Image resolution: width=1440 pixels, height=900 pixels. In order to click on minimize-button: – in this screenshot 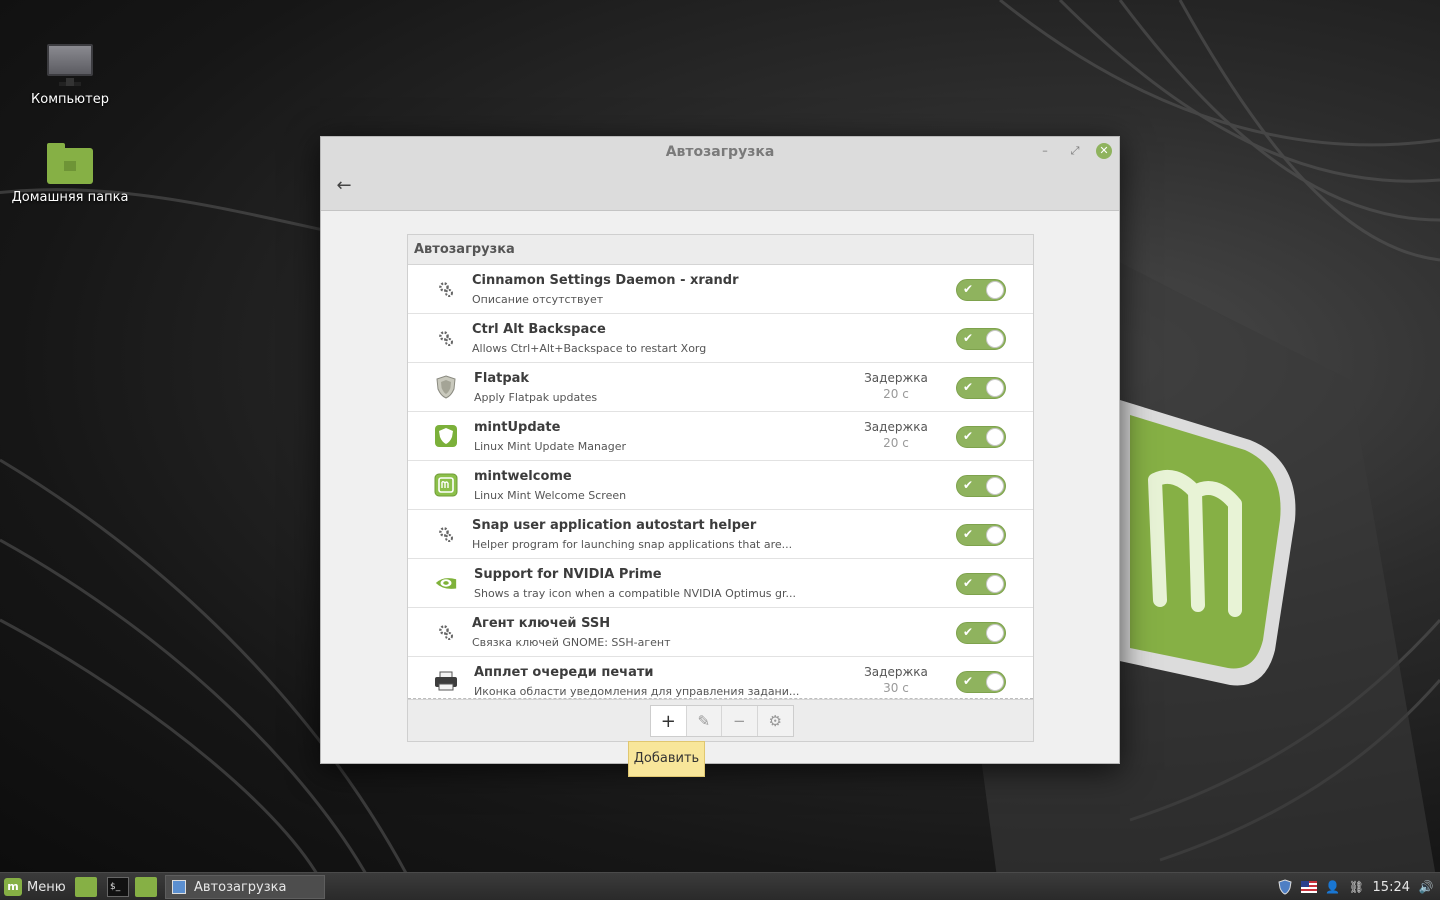, I will do `click(1045, 151)`.